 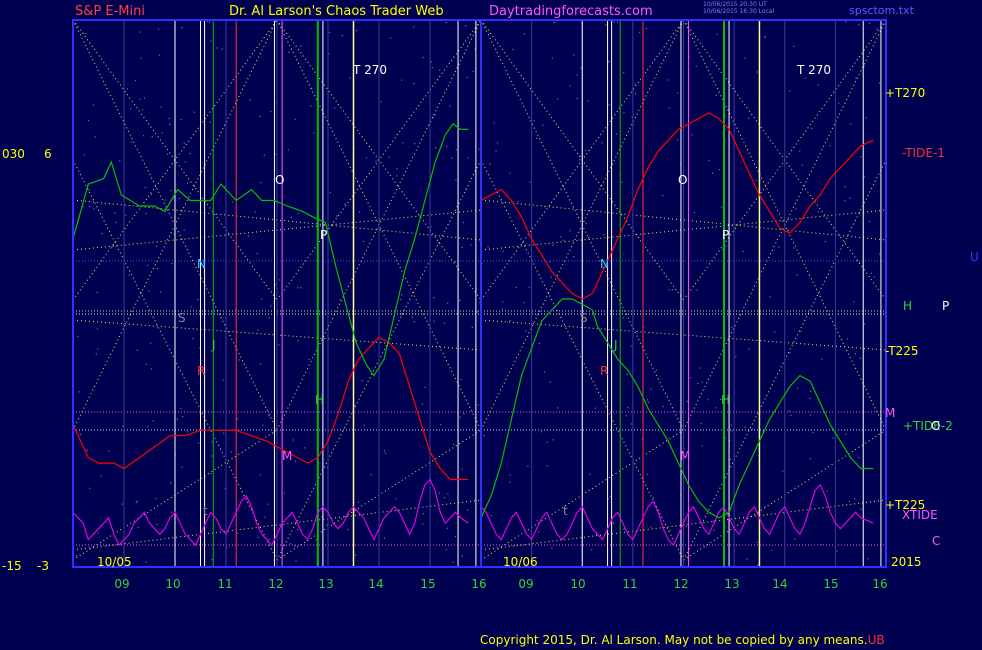 I want to click on panel1-m-label: M, so click(x=287, y=456).